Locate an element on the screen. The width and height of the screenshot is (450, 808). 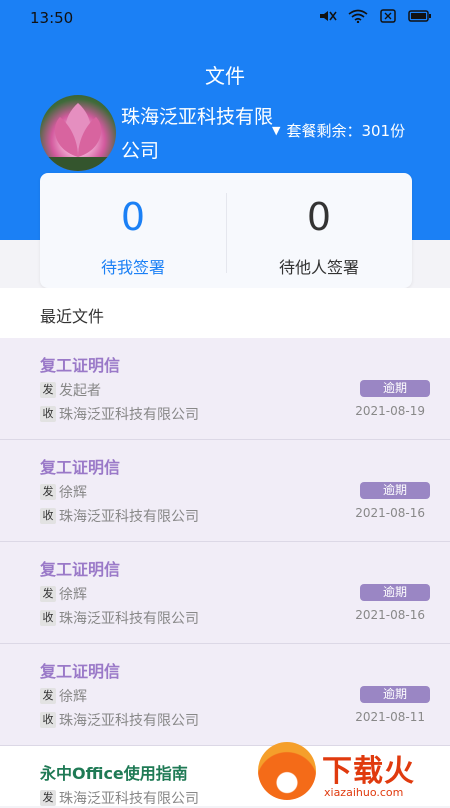
recent-files-title: 最近文件 is located at coordinates (72, 316).